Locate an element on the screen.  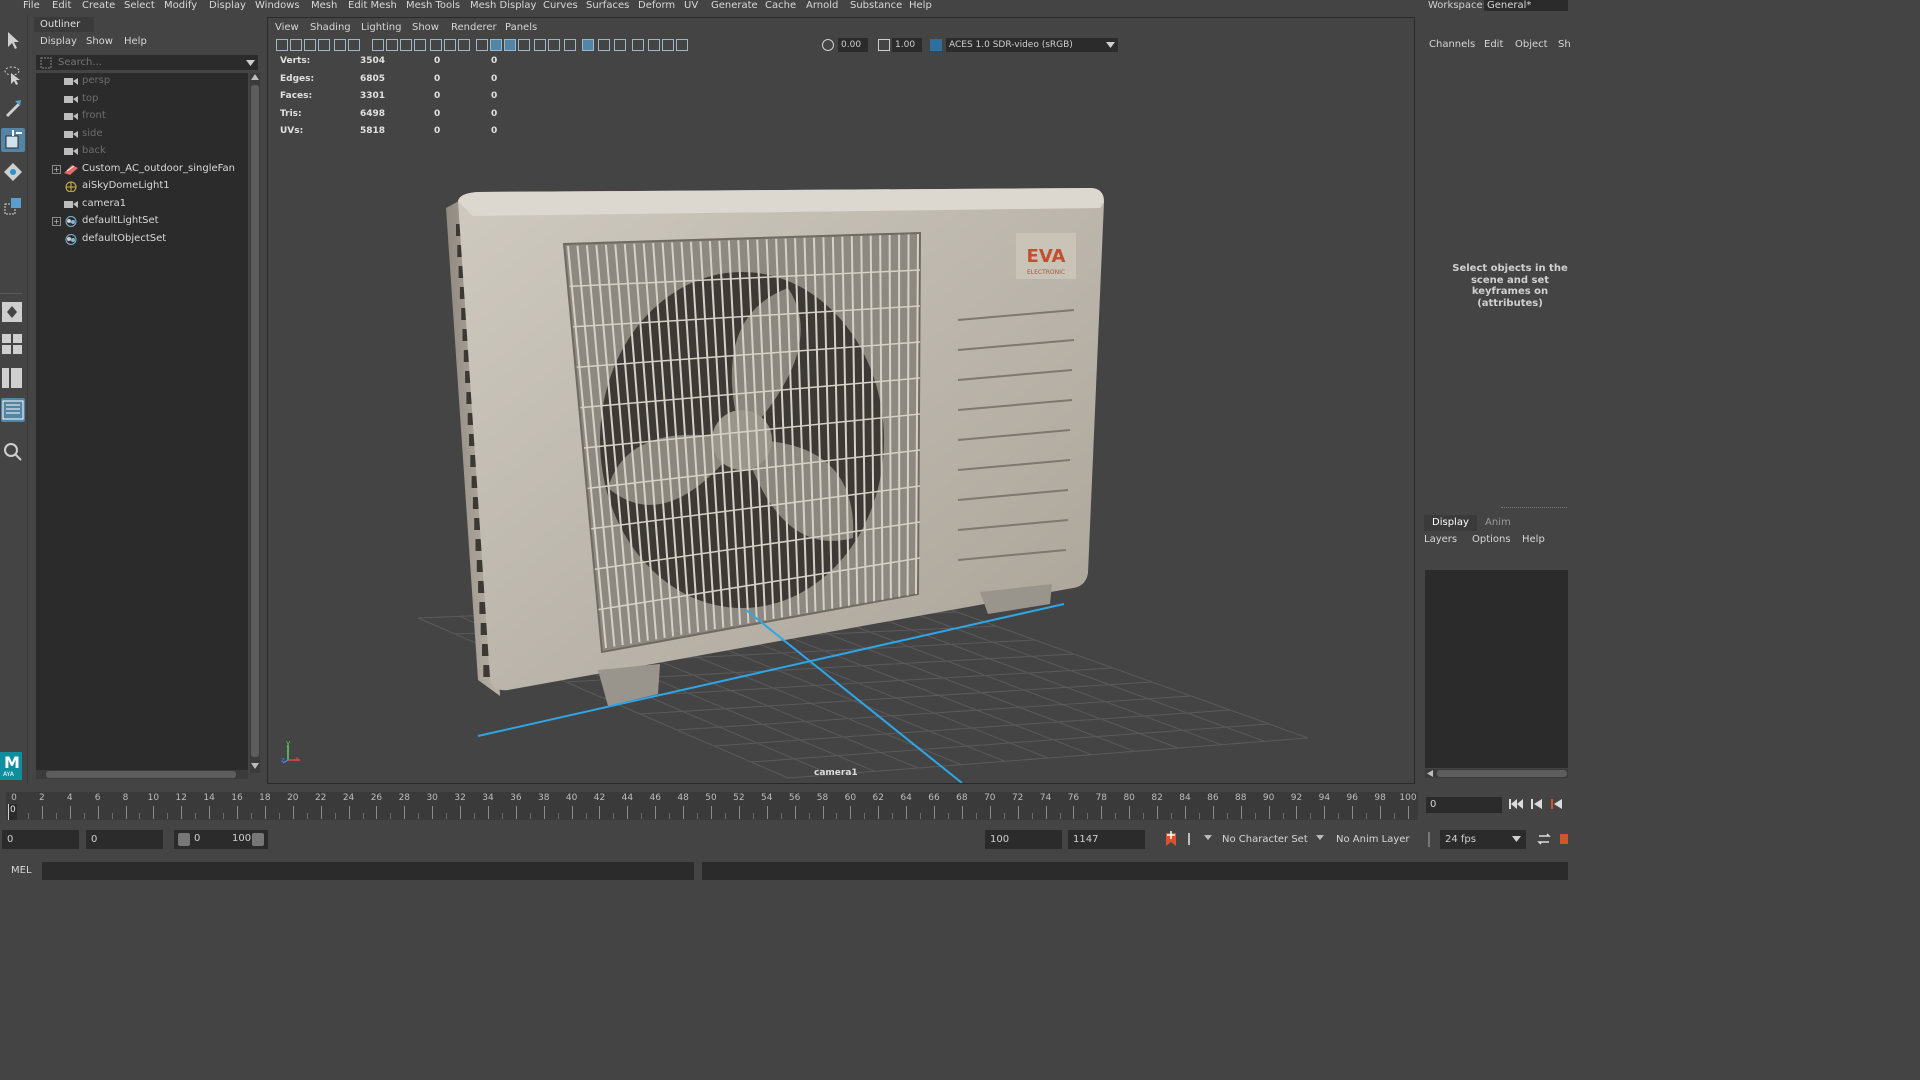
range-slider: 0 100 is located at coordinates (221, 839).